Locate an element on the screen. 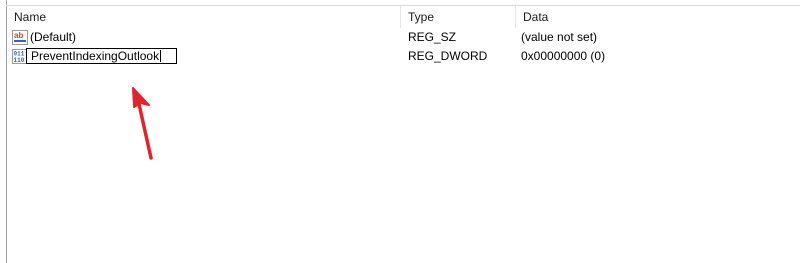 The height and width of the screenshot is (263, 800). string-value-icon: ab is located at coordinates (20, 37).